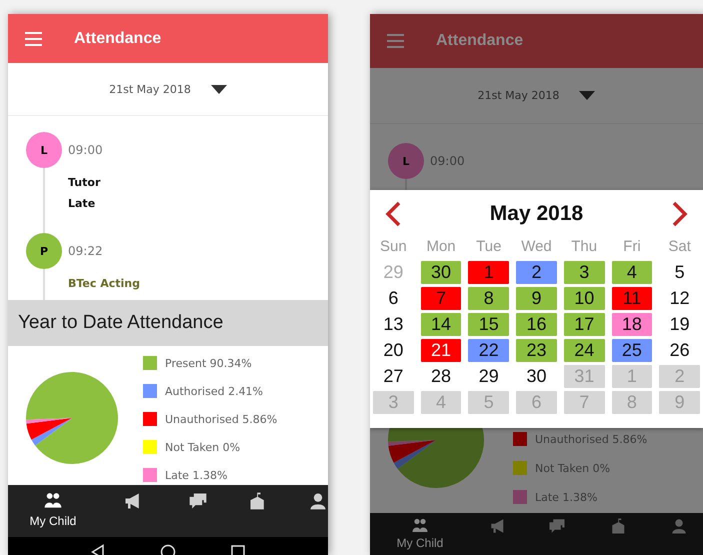  I want to click on calendar-day: 18, so click(632, 324).